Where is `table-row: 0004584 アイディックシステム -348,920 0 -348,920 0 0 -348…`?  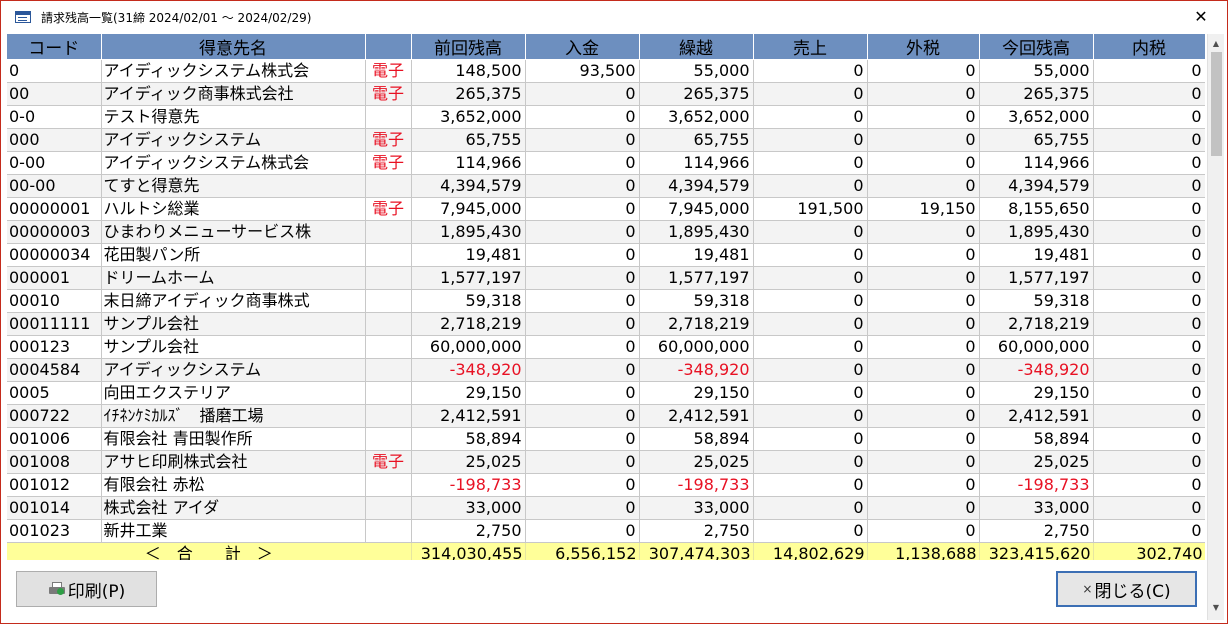 table-row: 0004584 アイディックシステム -348,920 0 -348,920 0 0 -348… is located at coordinates (606, 370).